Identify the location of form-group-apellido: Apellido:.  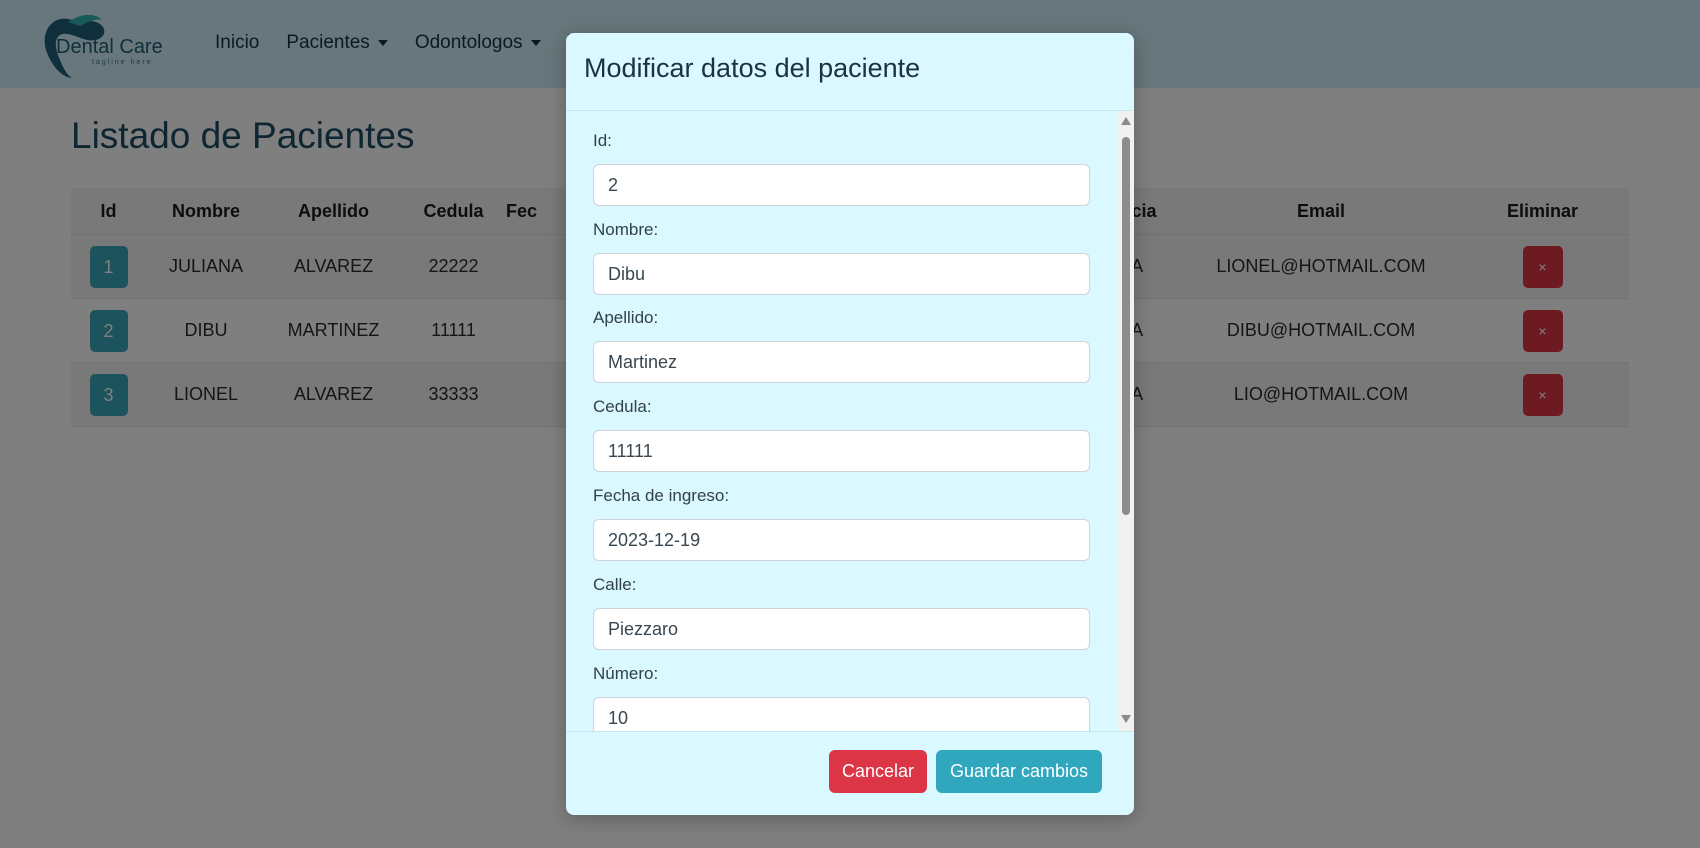
(841, 345).